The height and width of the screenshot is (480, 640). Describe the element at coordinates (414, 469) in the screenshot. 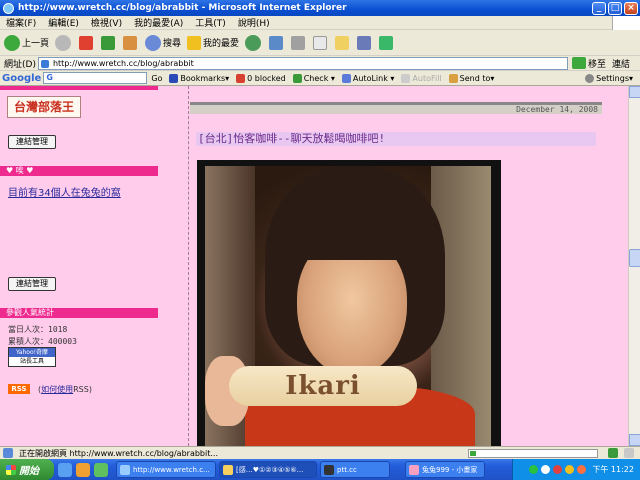

I see `task-paint-icon` at that location.